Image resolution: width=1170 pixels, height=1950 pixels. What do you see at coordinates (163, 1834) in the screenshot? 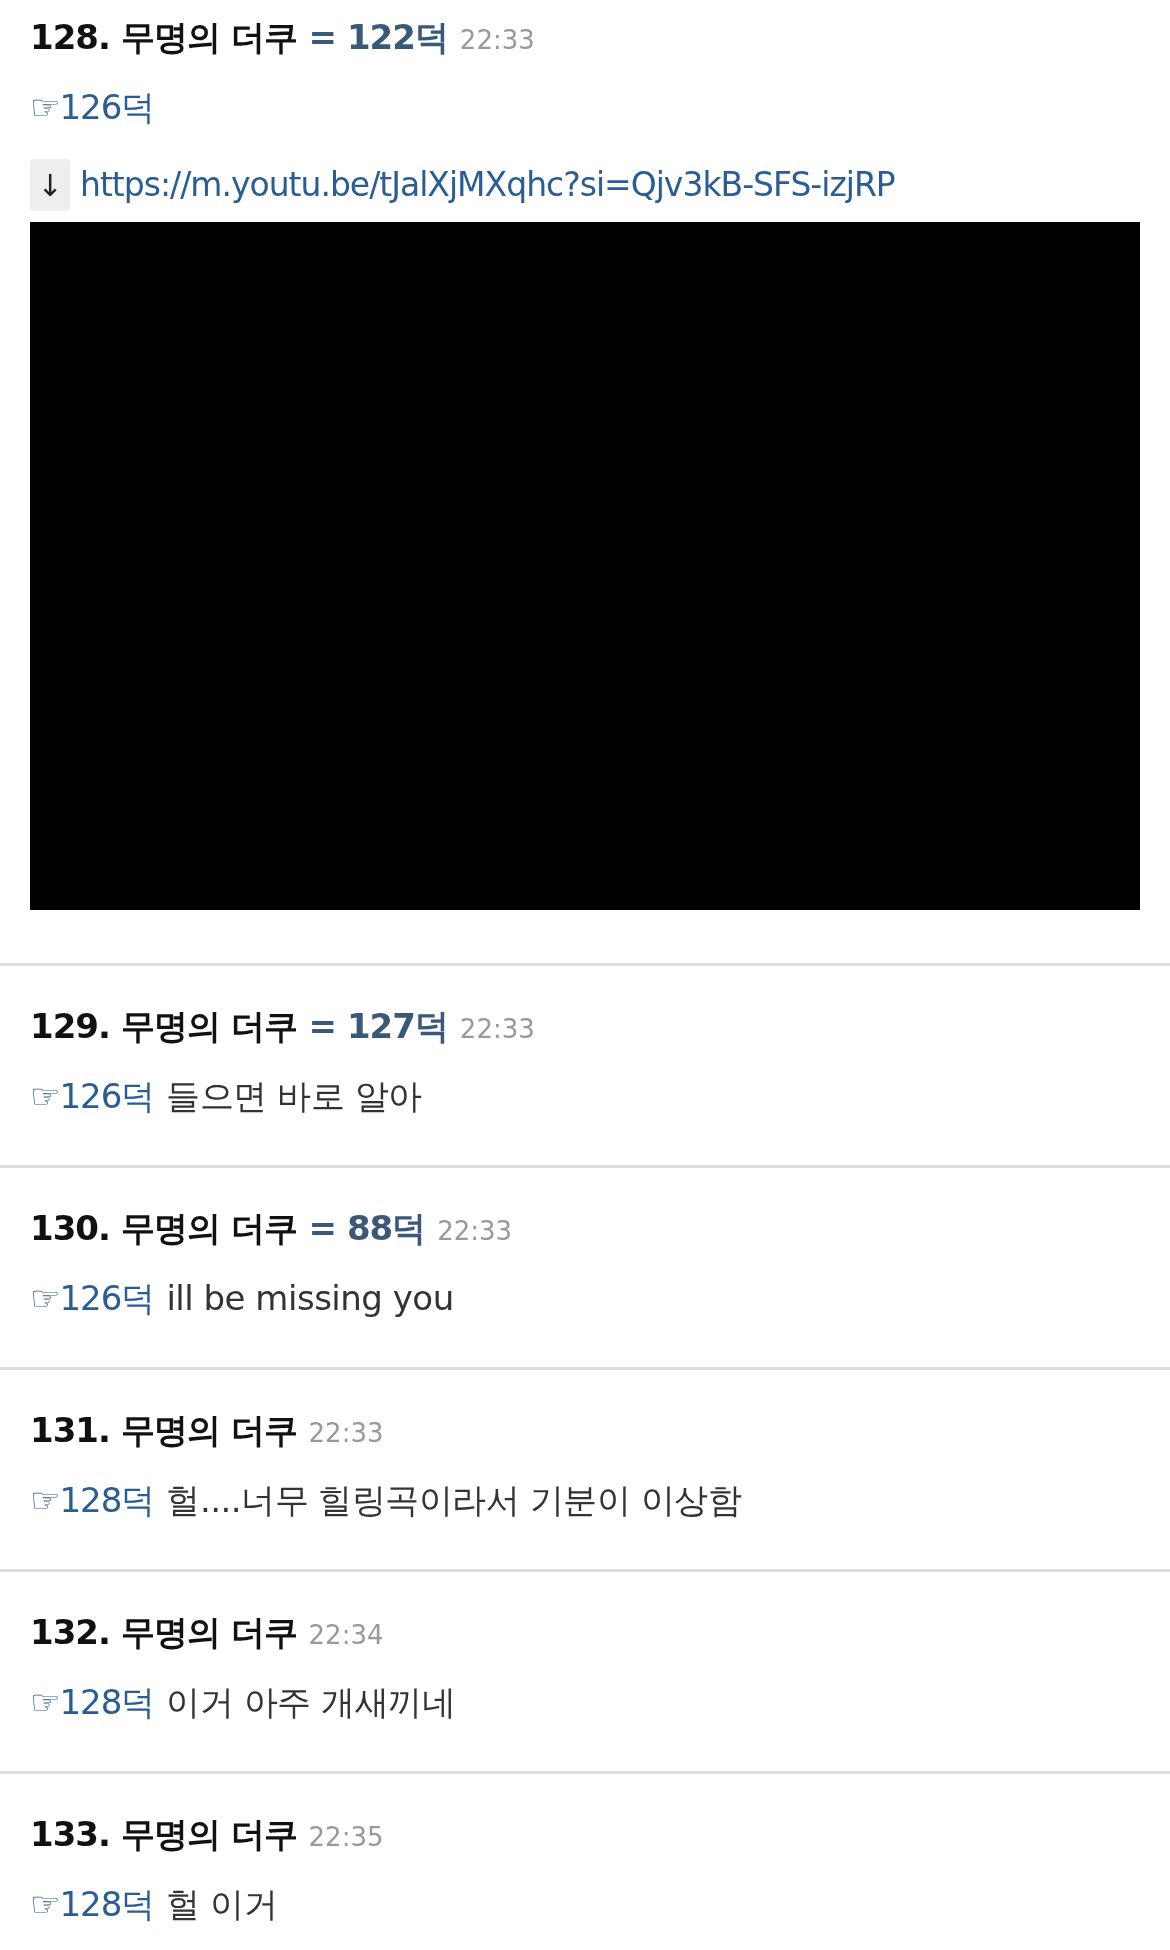
I see `post-number-author: 133. 무명의 더쿠` at bounding box center [163, 1834].